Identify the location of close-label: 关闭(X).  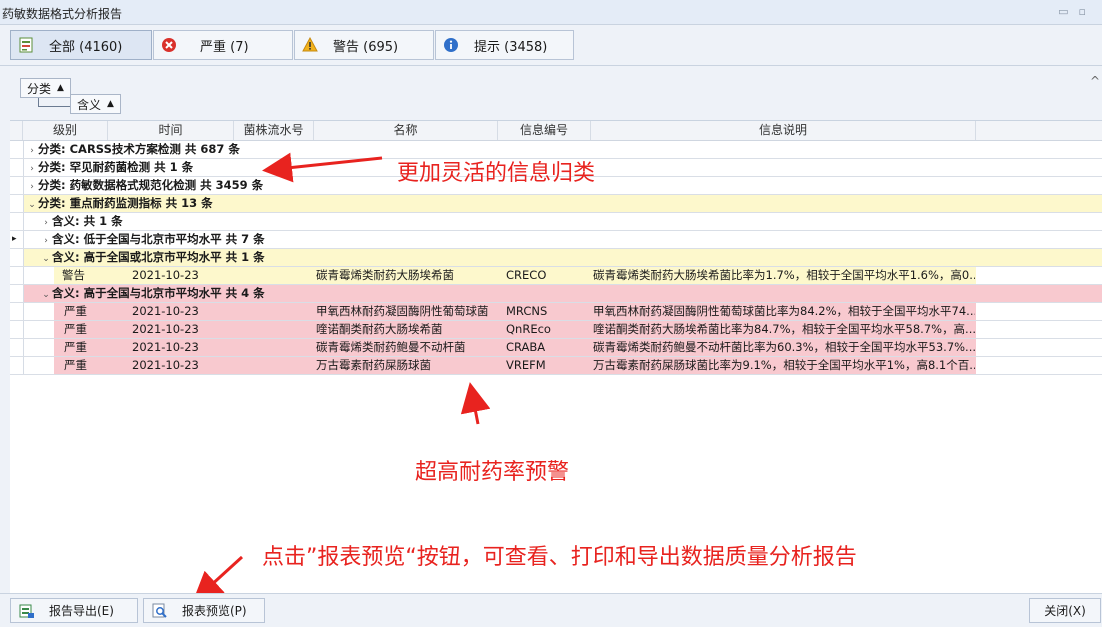
(1065, 611).